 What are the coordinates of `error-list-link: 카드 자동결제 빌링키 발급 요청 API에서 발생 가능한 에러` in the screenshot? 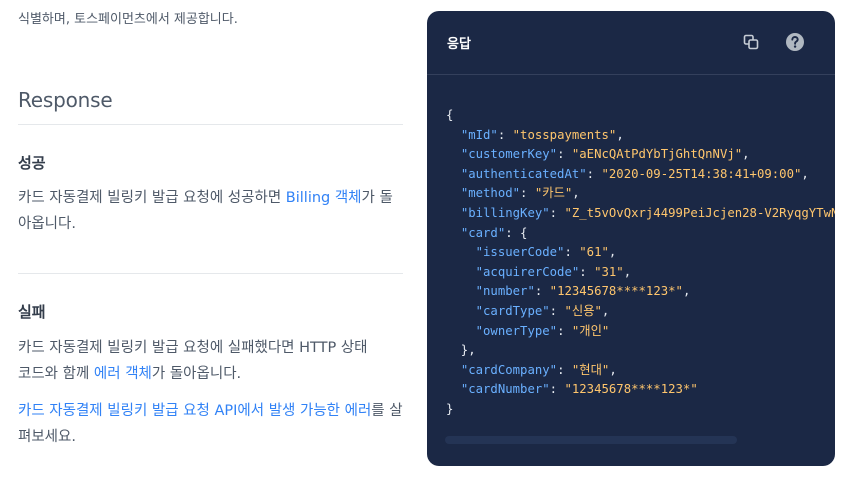 It's located at (194, 411).